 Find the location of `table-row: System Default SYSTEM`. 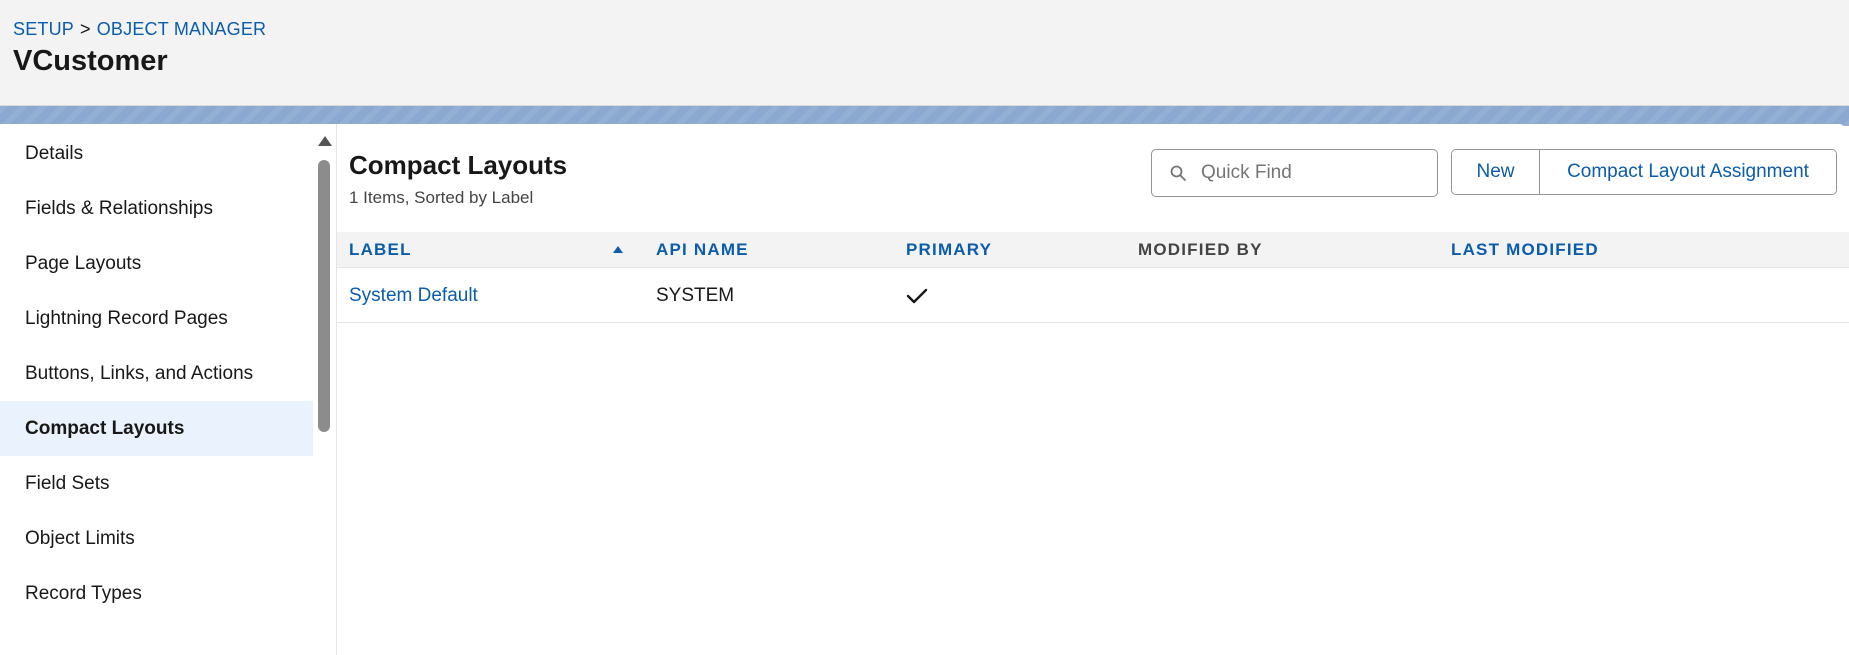

table-row: System Default SYSTEM is located at coordinates (1093, 295).